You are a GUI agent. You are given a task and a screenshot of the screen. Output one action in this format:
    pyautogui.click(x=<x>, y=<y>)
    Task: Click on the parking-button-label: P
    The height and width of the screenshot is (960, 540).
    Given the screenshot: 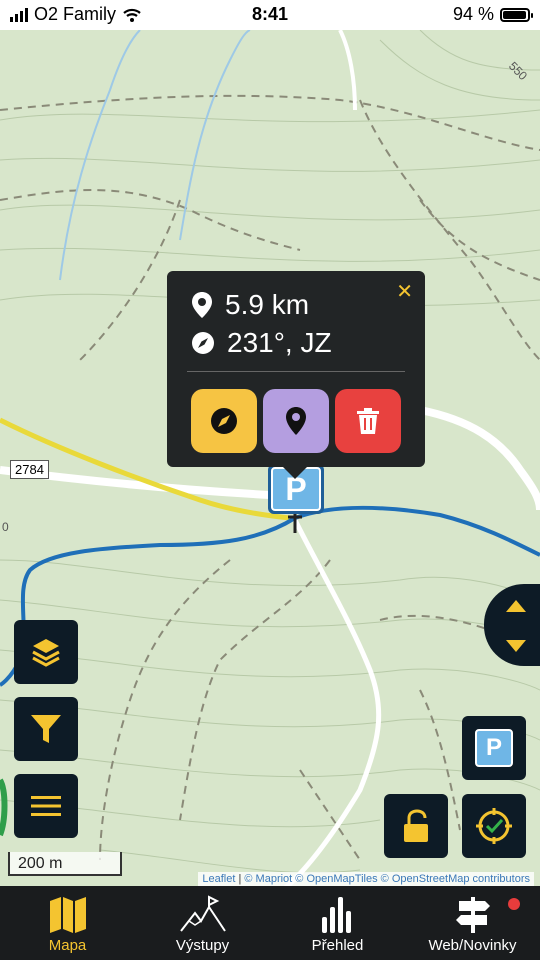 What is the action you would take?
    pyautogui.click(x=494, y=748)
    